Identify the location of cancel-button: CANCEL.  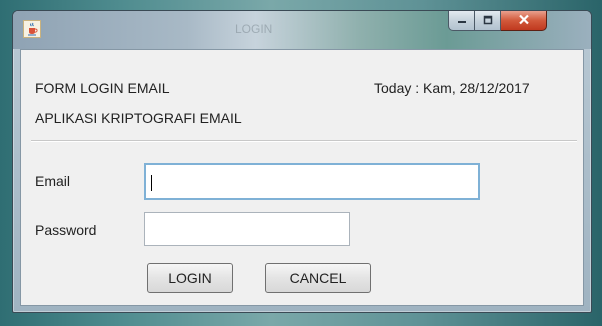
(318, 278).